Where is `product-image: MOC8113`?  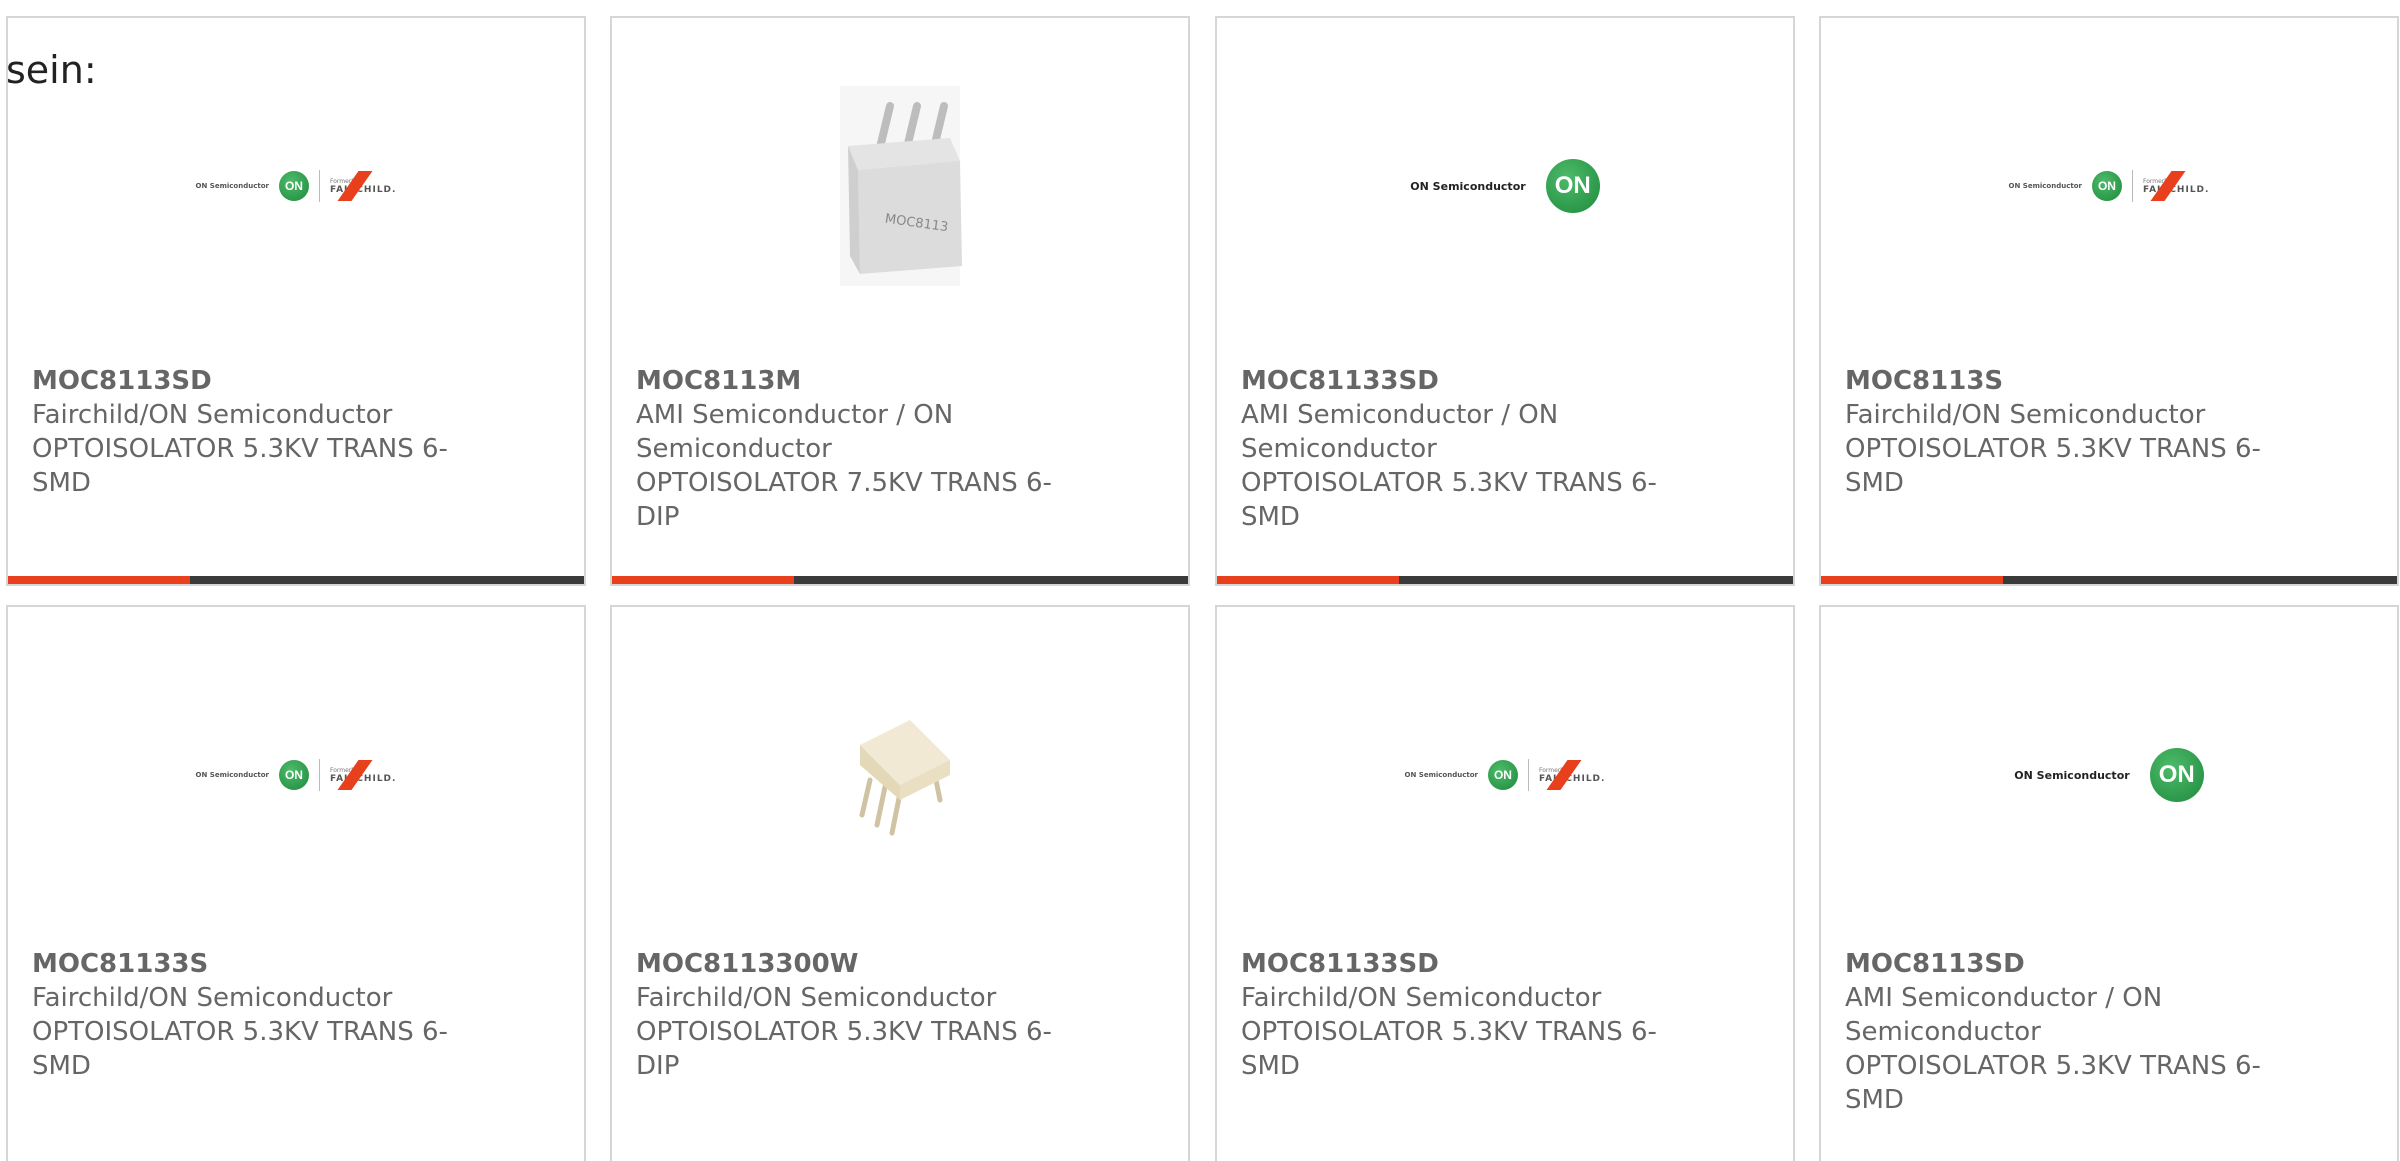
product-image: MOC8113 is located at coordinates (900, 186).